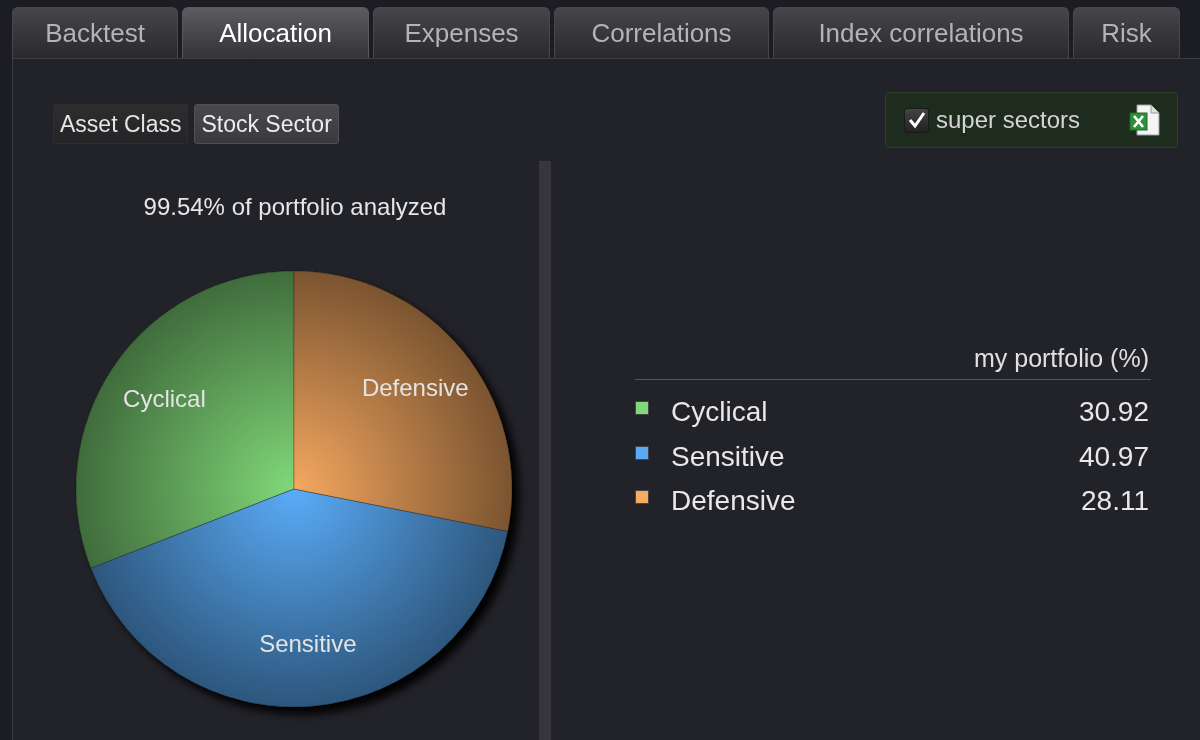 The image size is (1200, 740). What do you see at coordinates (275, 32) in the screenshot?
I see `tab: Allocation` at bounding box center [275, 32].